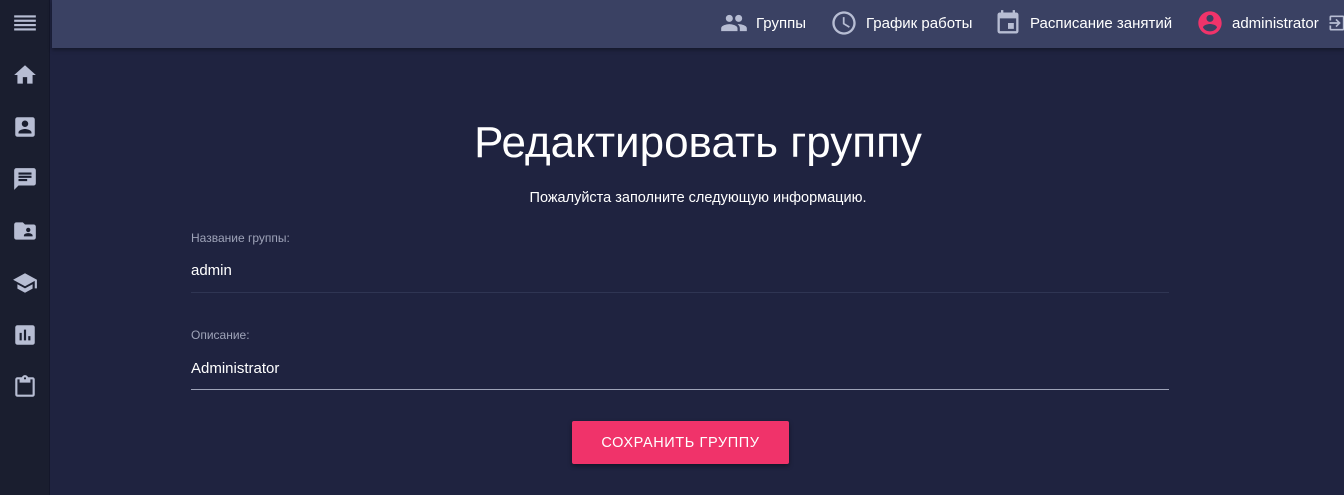 Image resolution: width=1344 pixels, height=495 pixels. I want to click on logout-icon, so click(1336, 23).